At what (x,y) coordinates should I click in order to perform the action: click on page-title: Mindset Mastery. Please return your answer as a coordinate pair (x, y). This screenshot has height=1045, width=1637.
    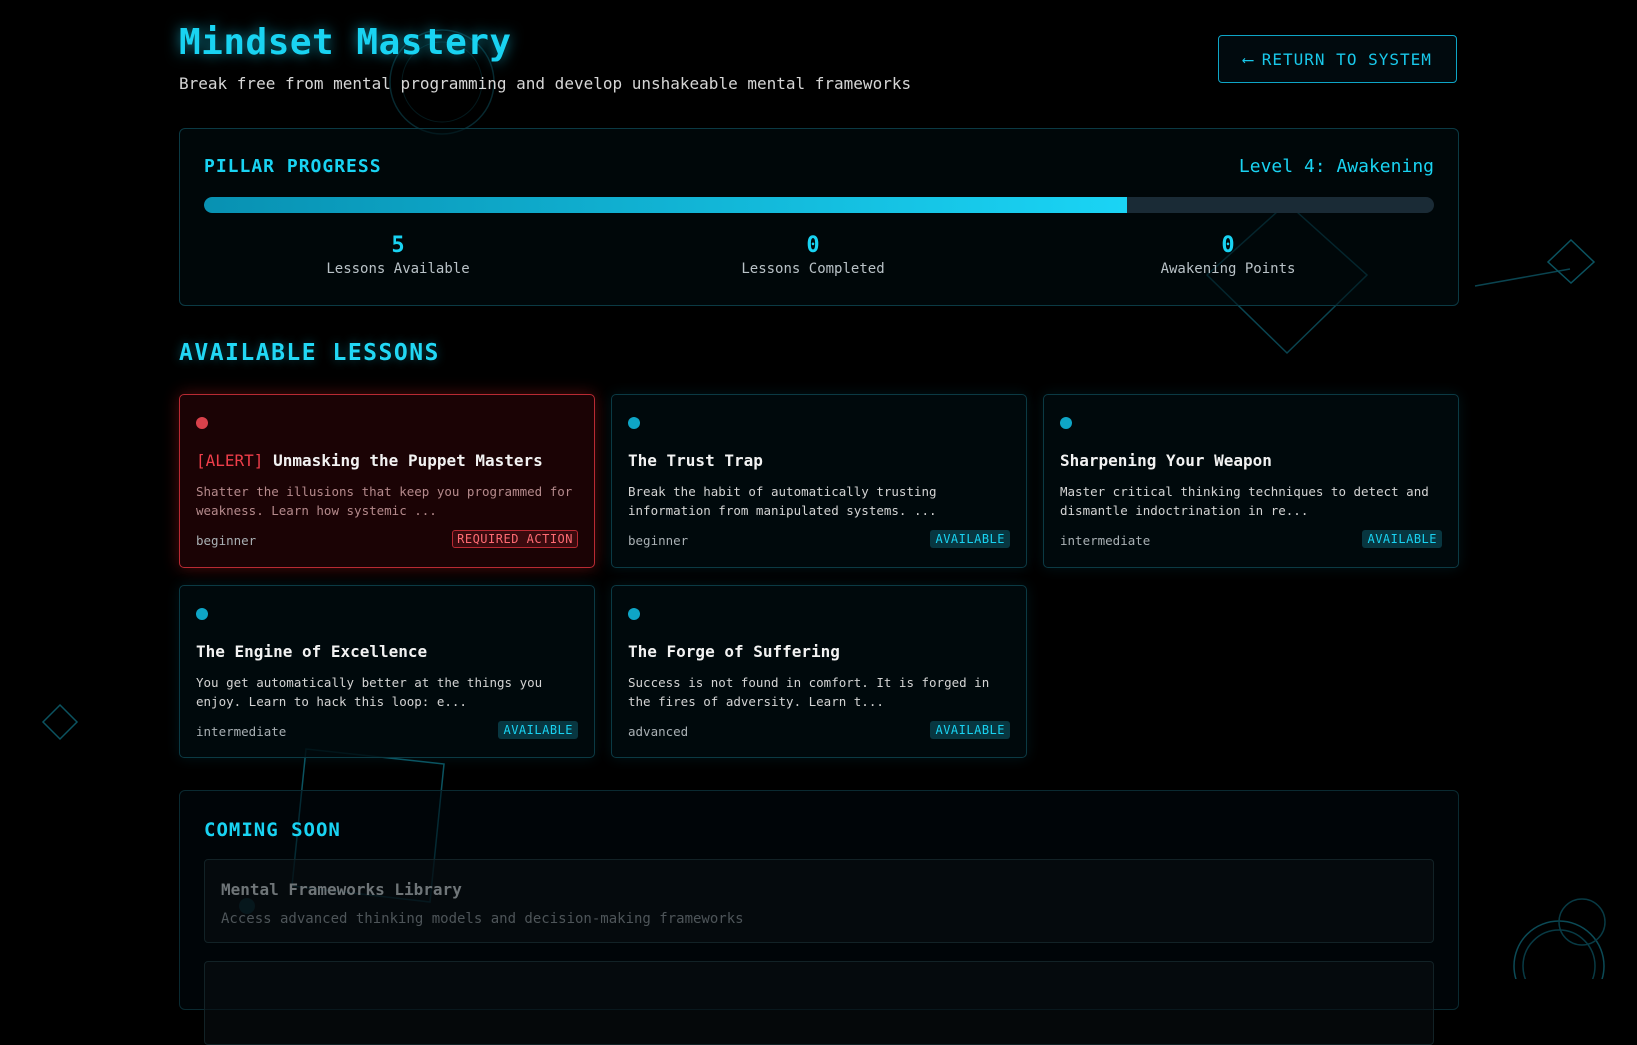
    Looking at the image, I should click on (345, 42).